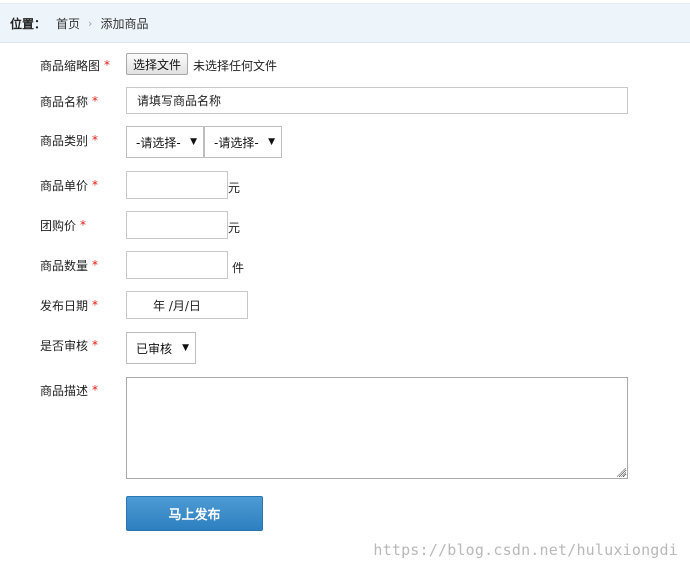 This screenshot has height=571, width=690. Describe the element at coordinates (345, 142) in the screenshot. I see `category-row: 商品类别 * -请选择- ▼ -请选择- ▼` at that location.